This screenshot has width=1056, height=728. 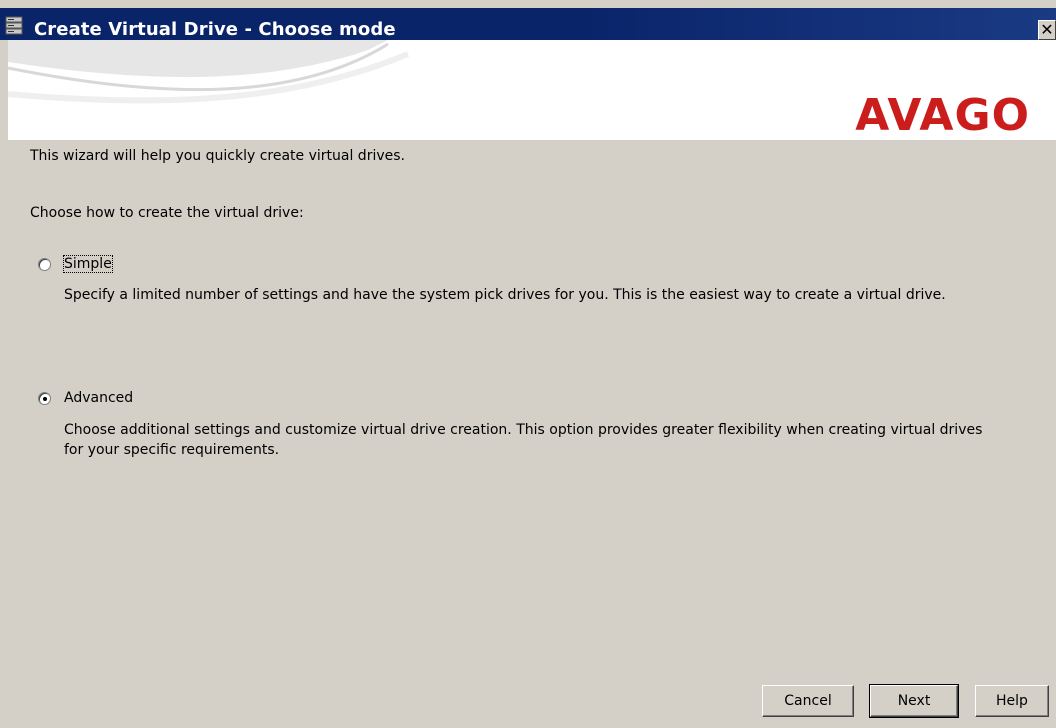 I want to click on title-bar: Create Virtual Drive - Choose mode ✕, so click(x=528, y=24).